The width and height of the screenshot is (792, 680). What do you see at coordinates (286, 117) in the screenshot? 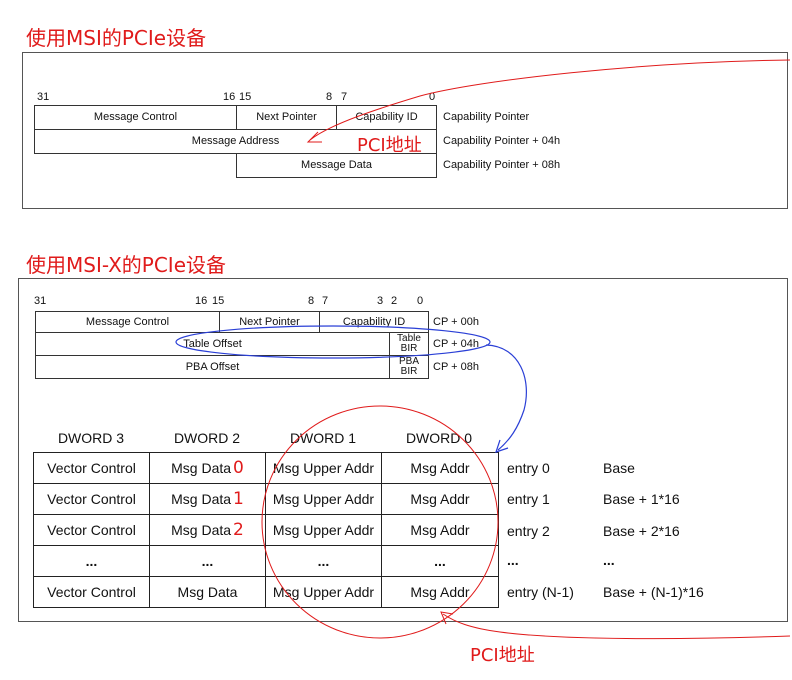
I see `next-pointer-cell: Next Pointer` at bounding box center [286, 117].